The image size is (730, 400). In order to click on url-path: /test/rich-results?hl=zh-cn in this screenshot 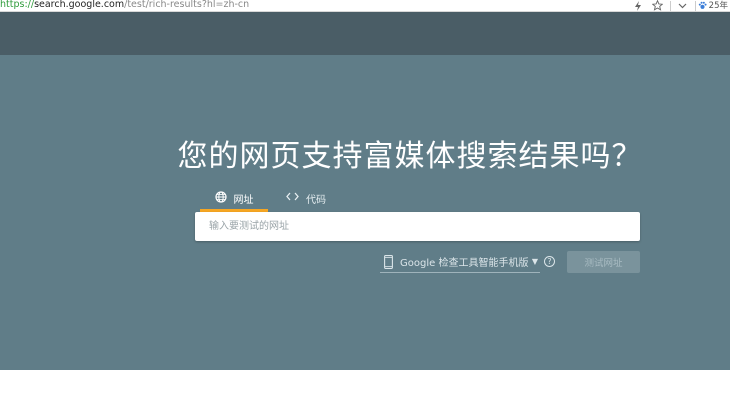, I will do `click(187, 5)`.